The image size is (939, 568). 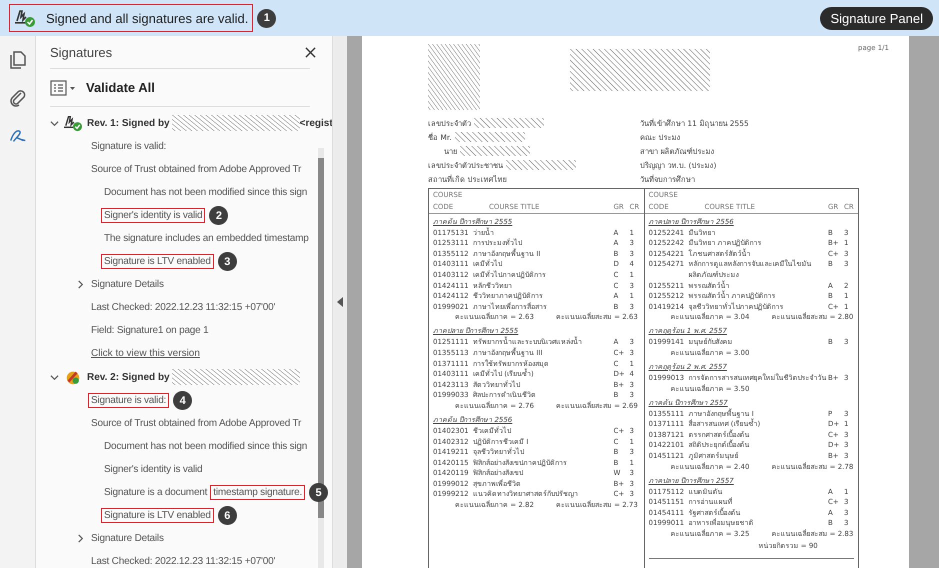 I want to click on callout-badge: 2, so click(x=218, y=215).